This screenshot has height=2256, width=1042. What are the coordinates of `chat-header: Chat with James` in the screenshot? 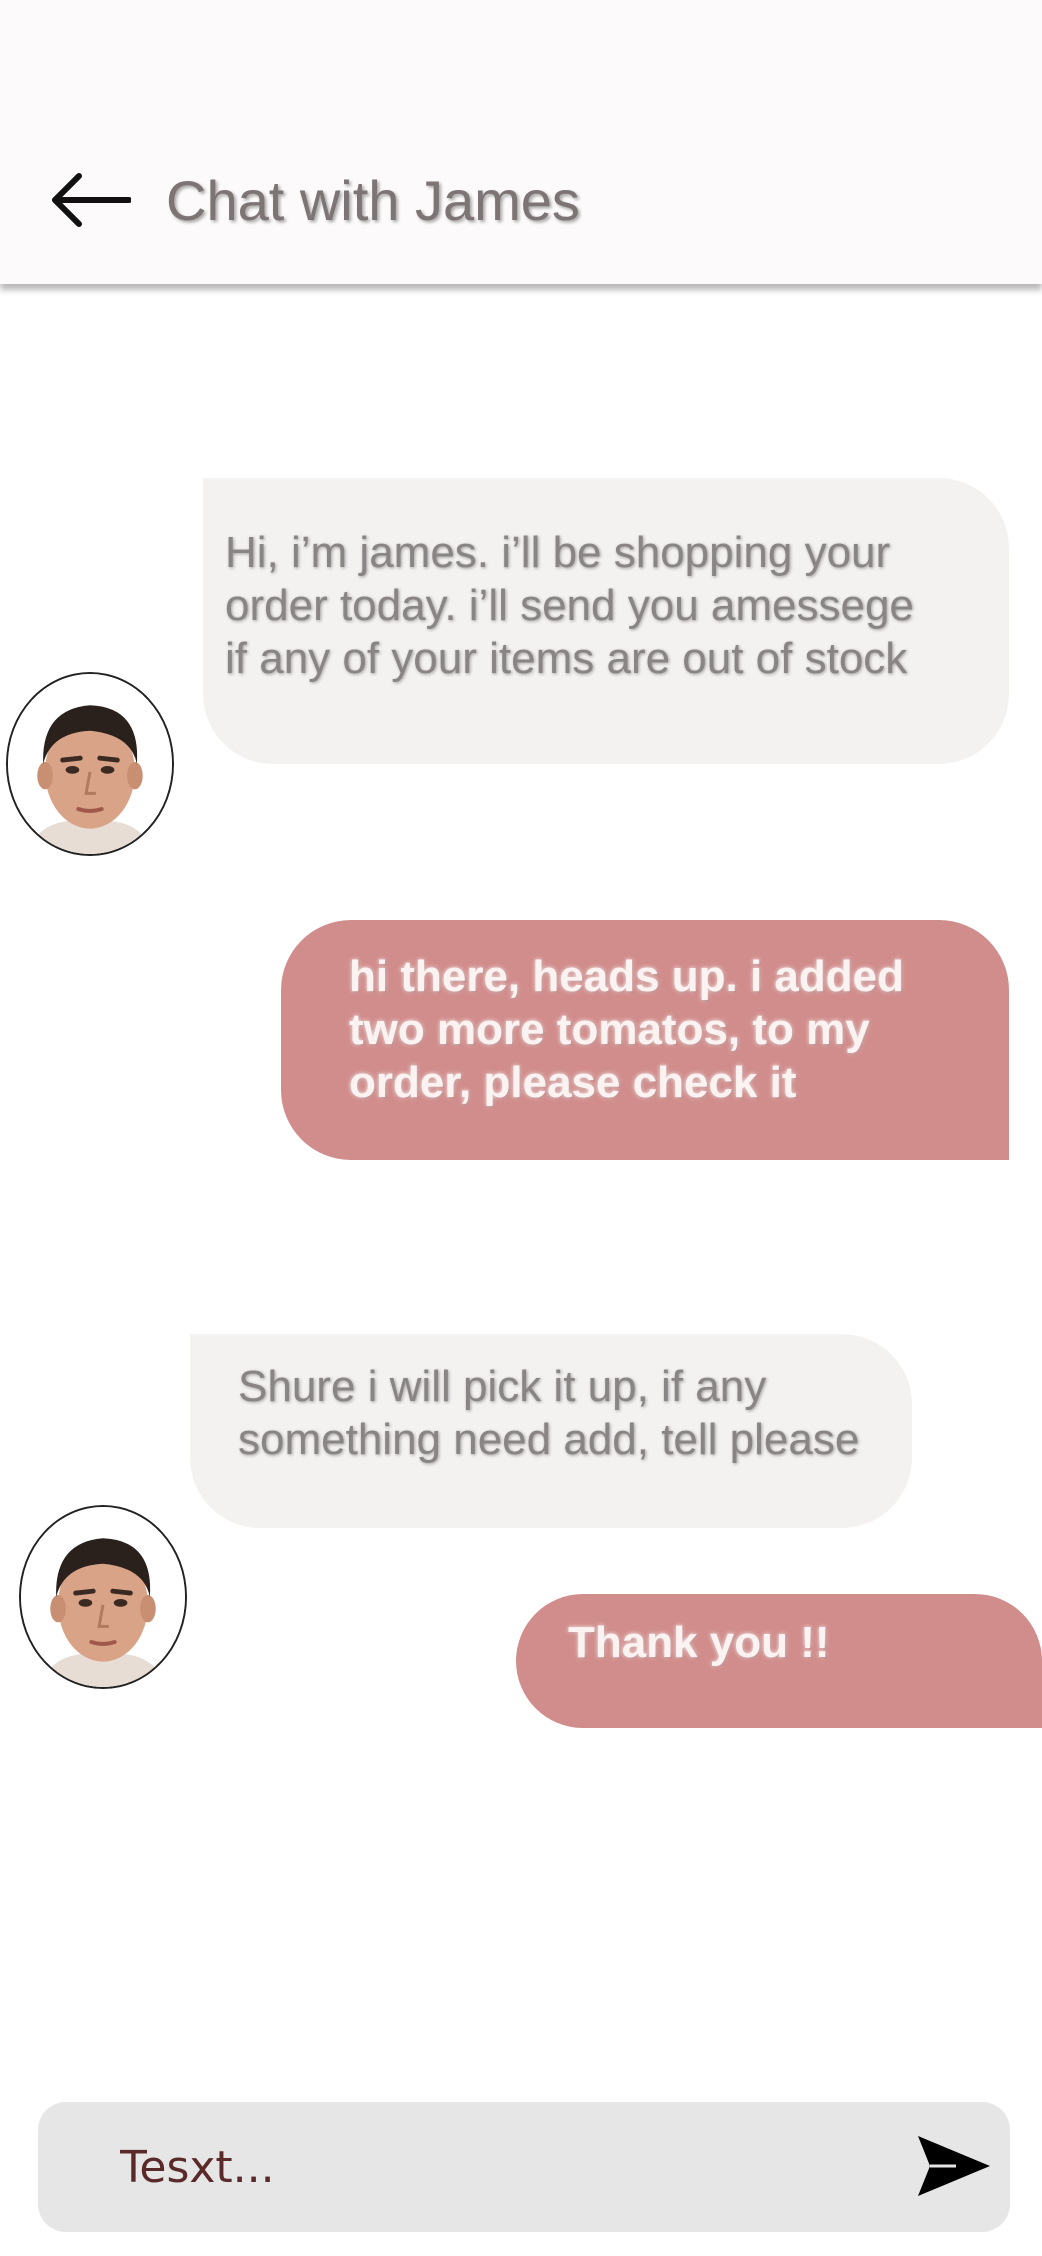 It's located at (521, 142).